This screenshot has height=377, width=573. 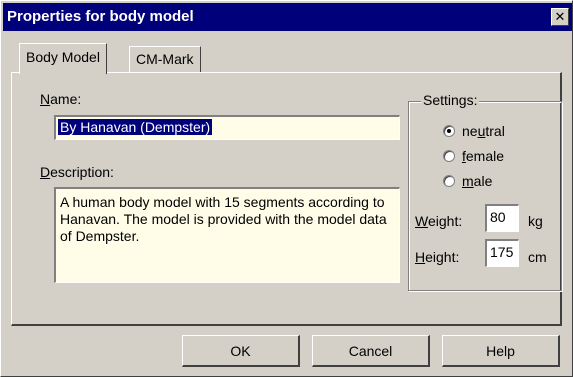 I want to click on name-field: By Hanavan (Dempster), so click(x=227, y=127).